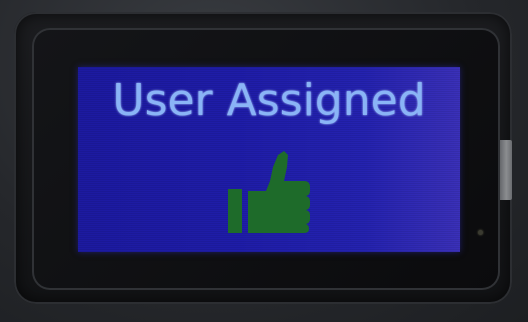 This screenshot has height=322, width=528. I want to click on status-message: User Assigned, so click(269, 100).